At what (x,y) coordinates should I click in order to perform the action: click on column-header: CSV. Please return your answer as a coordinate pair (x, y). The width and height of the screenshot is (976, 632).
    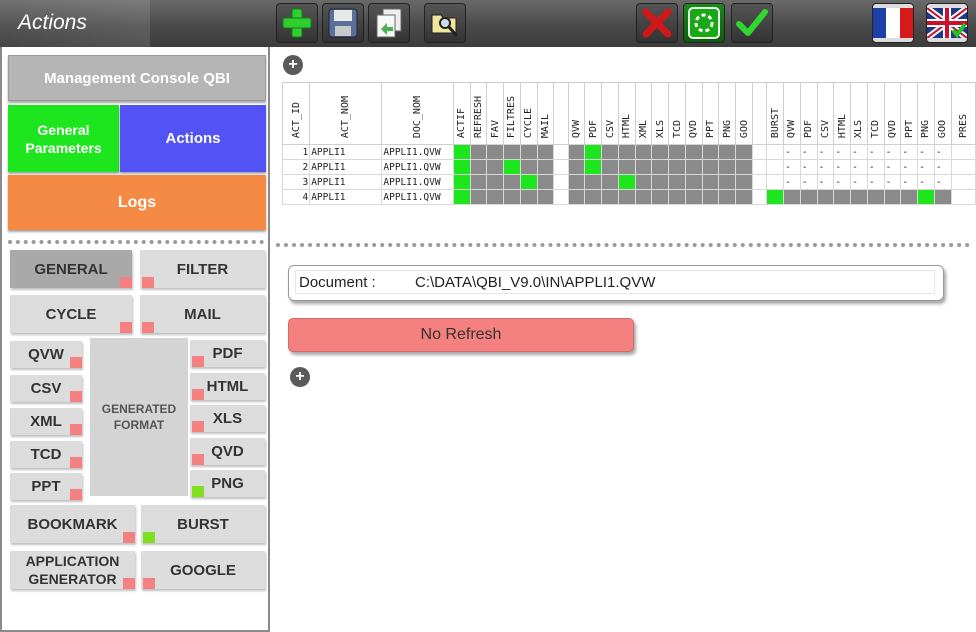
    Looking at the image, I should click on (825, 113).